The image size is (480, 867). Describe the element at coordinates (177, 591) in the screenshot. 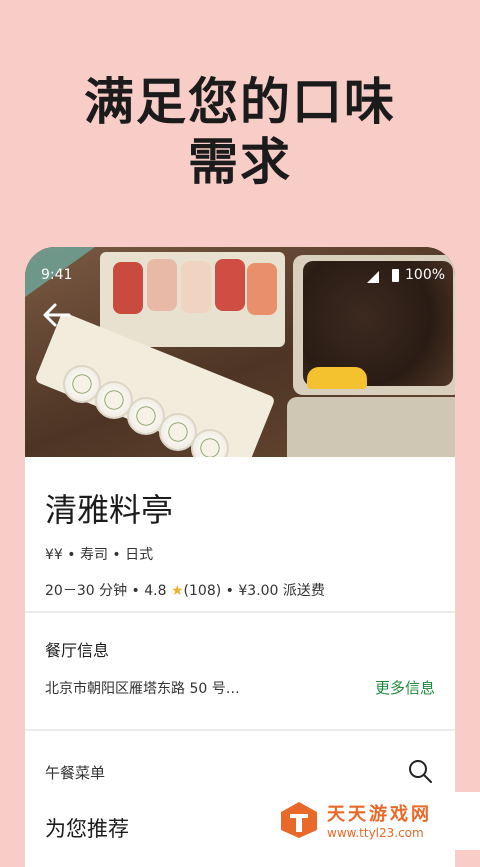

I see `star-icon: ★` at that location.